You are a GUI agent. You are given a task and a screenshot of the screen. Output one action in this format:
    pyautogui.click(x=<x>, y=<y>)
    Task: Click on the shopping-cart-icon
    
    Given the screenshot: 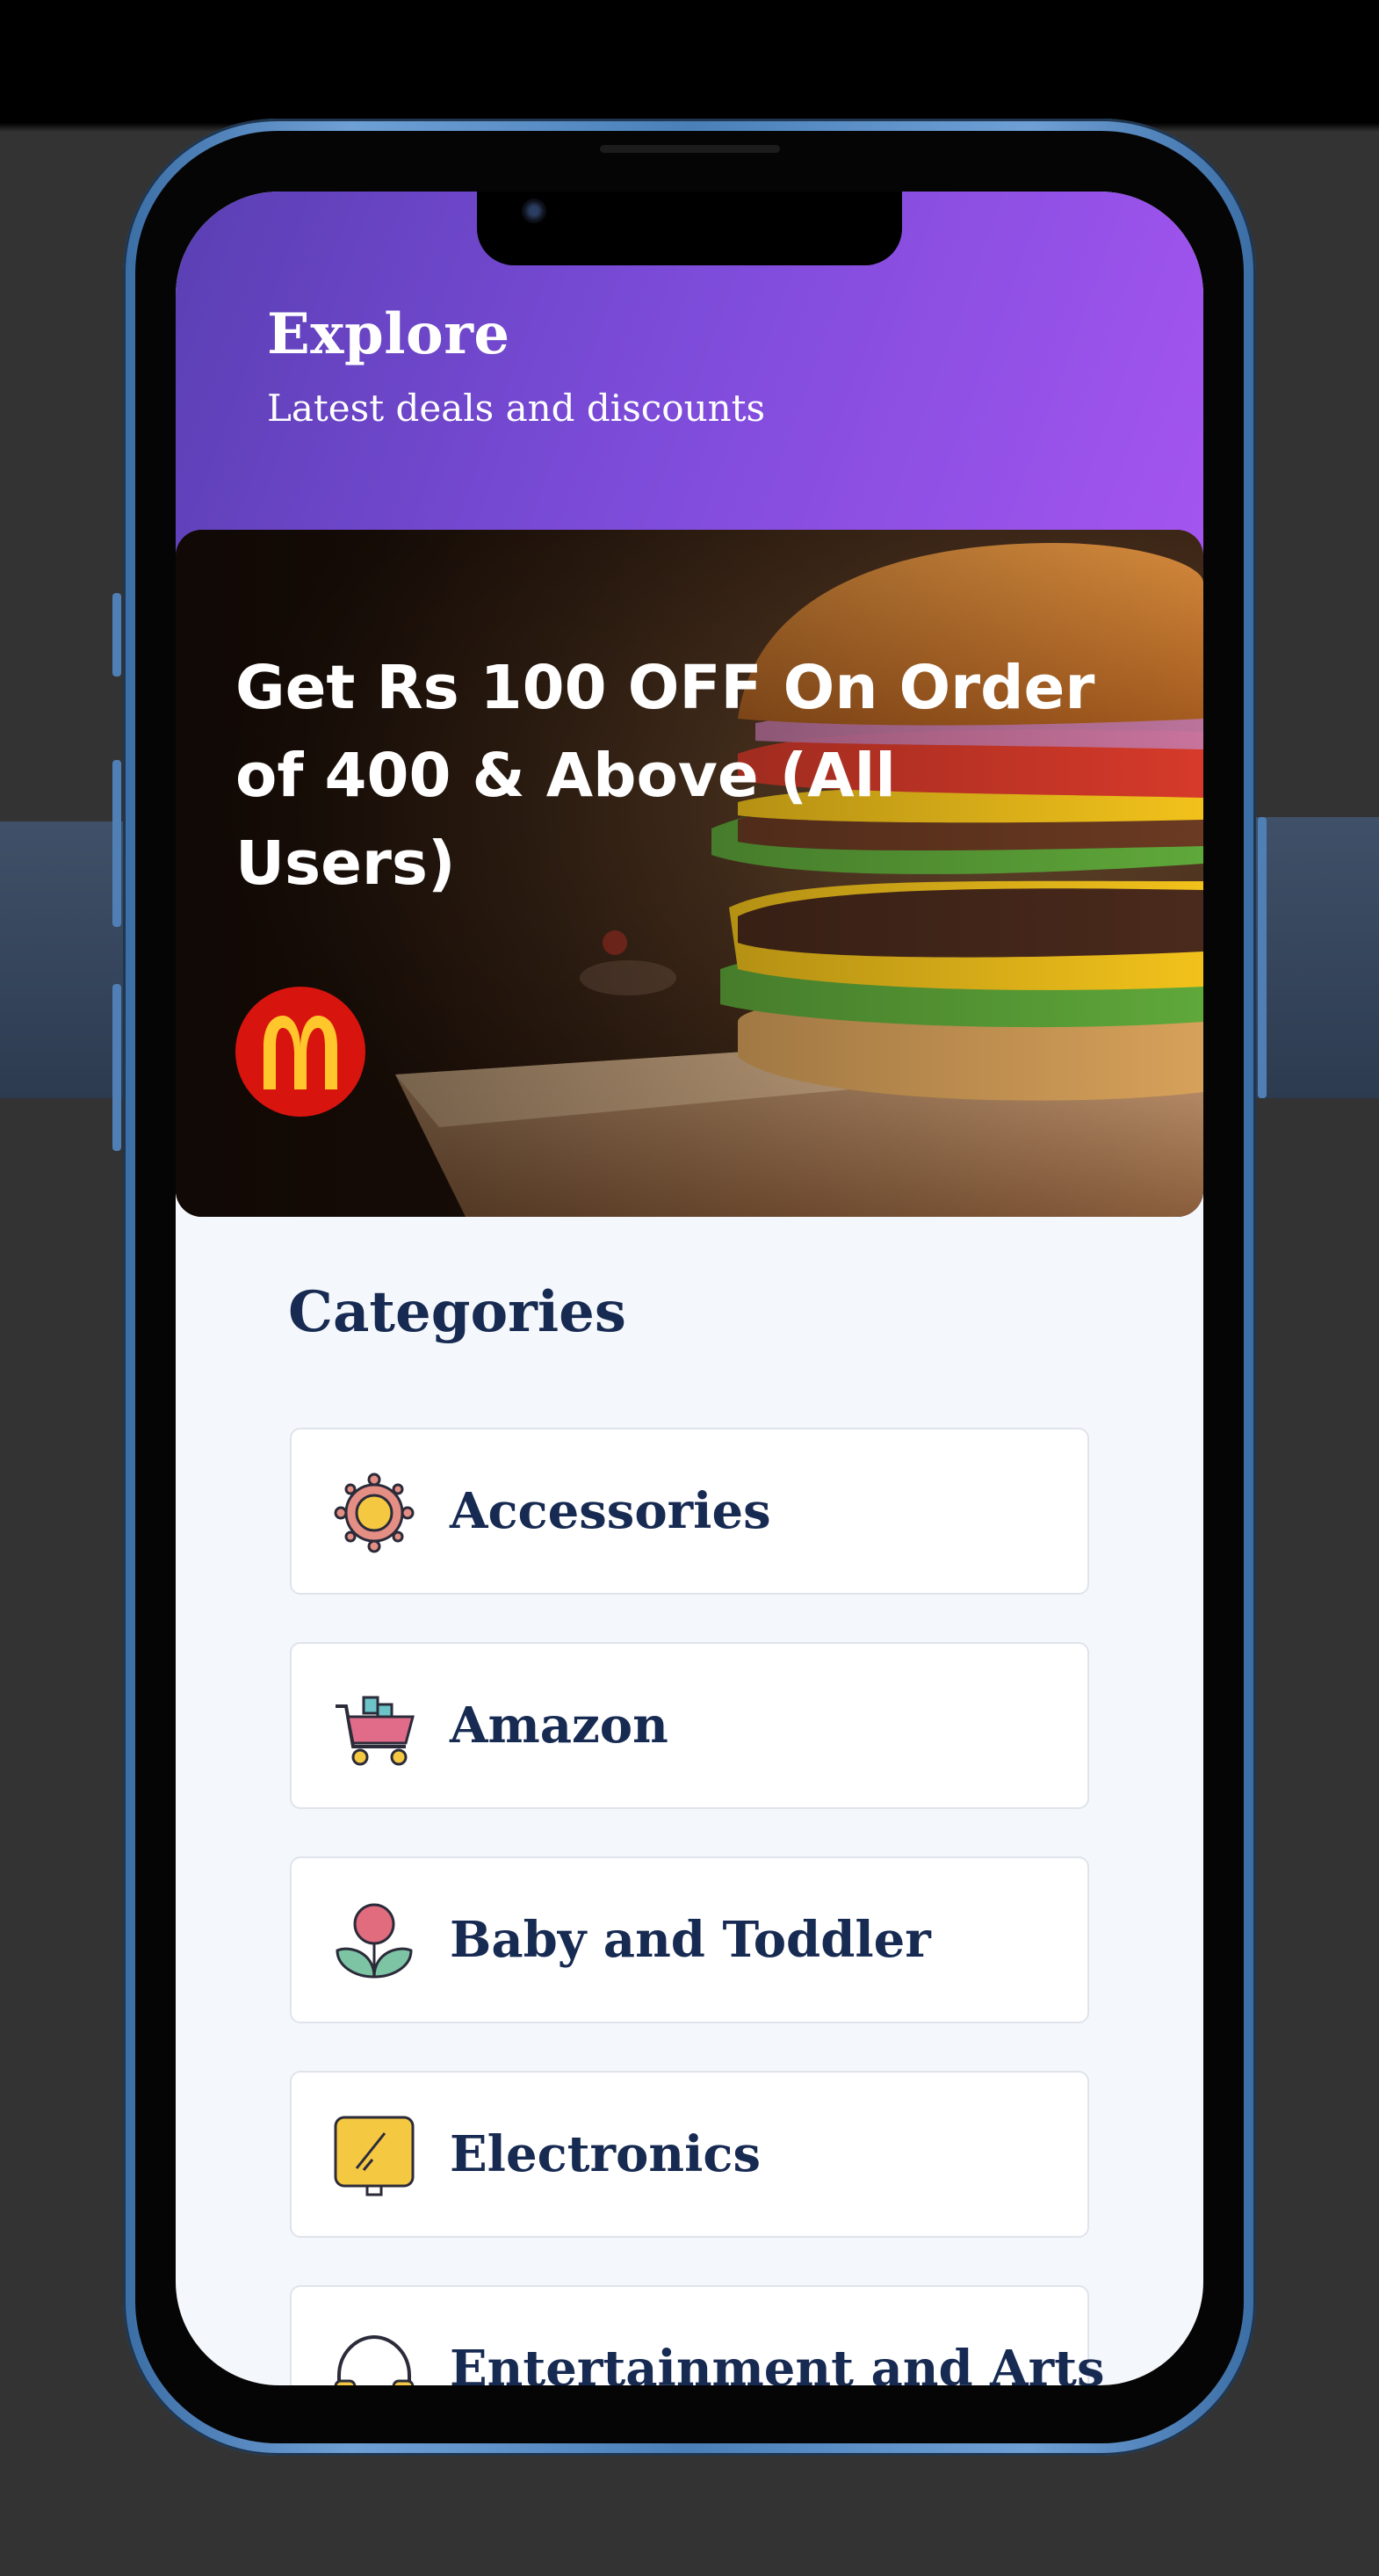 What is the action you would take?
    pyautogui.click(x=375, y=1731)
    